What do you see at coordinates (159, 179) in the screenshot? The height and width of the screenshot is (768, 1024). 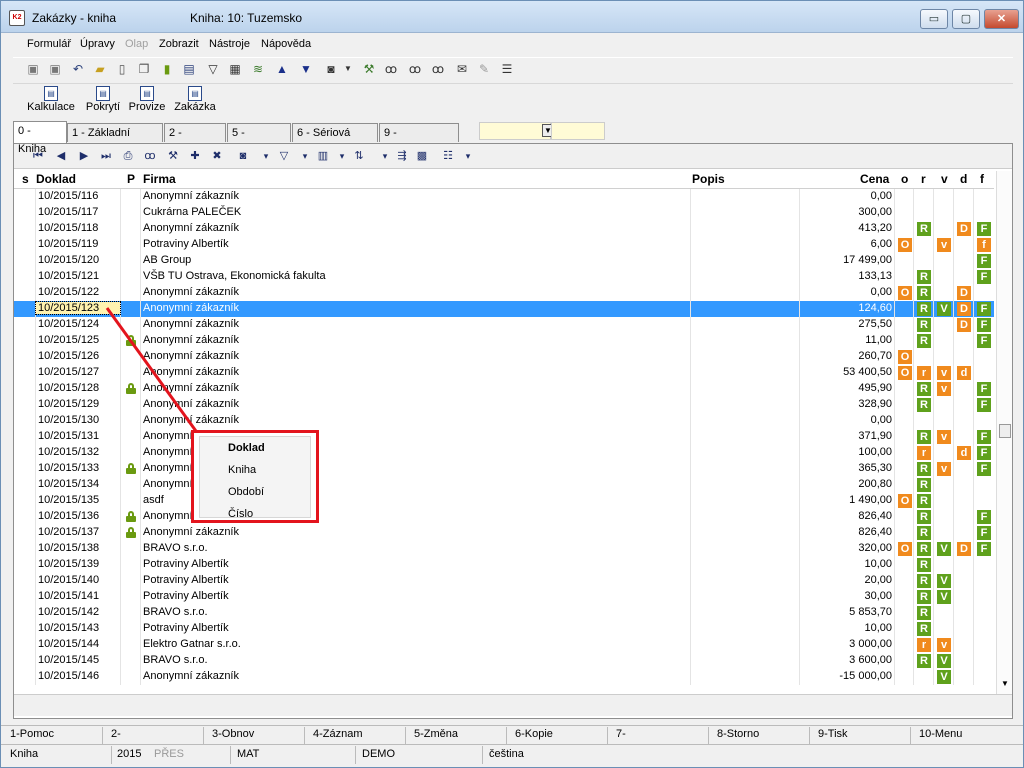 I see `column-firma: Firma` at bounding box center [159, 179].